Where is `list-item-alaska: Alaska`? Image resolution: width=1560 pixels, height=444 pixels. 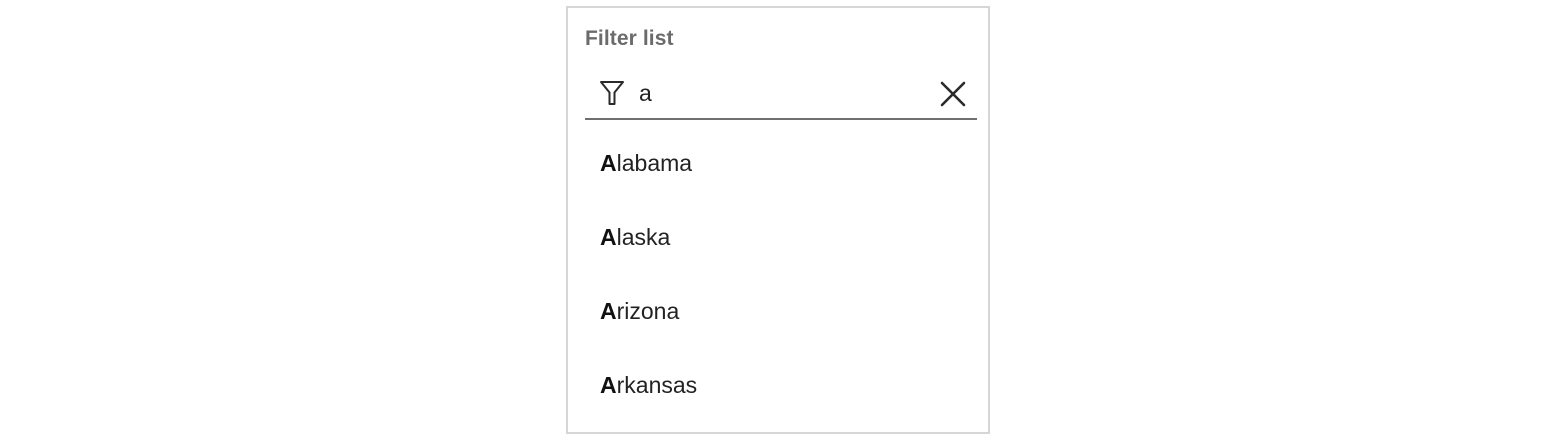 list-item-alaska: Alaska is located at coordinates (778, 237).